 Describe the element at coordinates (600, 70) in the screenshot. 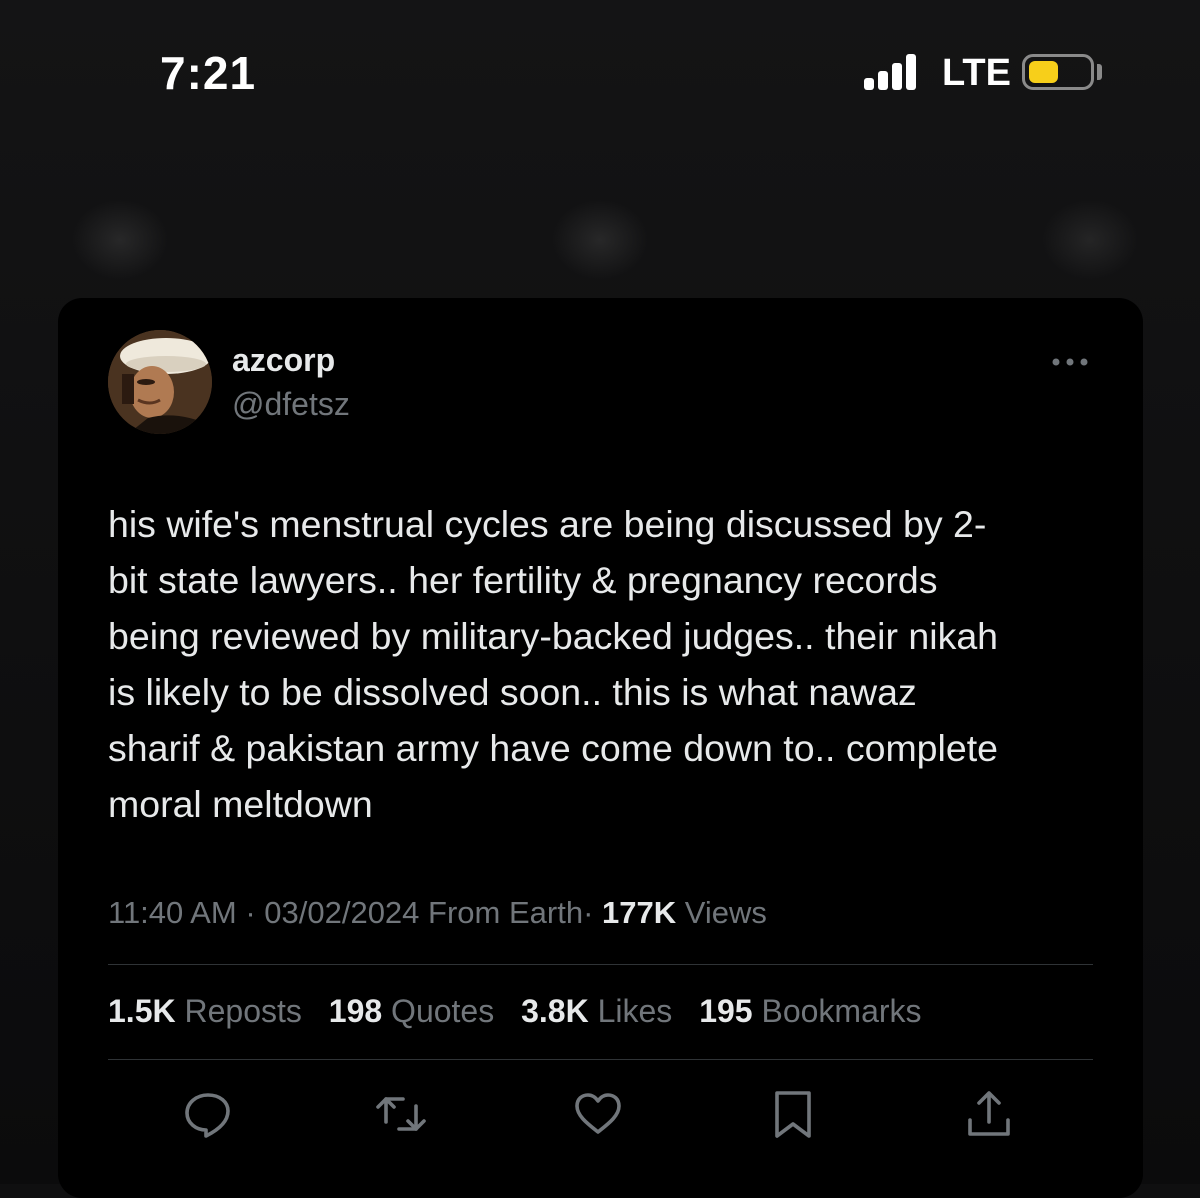

I see `status-bar: 7:21 LTE` at that location.